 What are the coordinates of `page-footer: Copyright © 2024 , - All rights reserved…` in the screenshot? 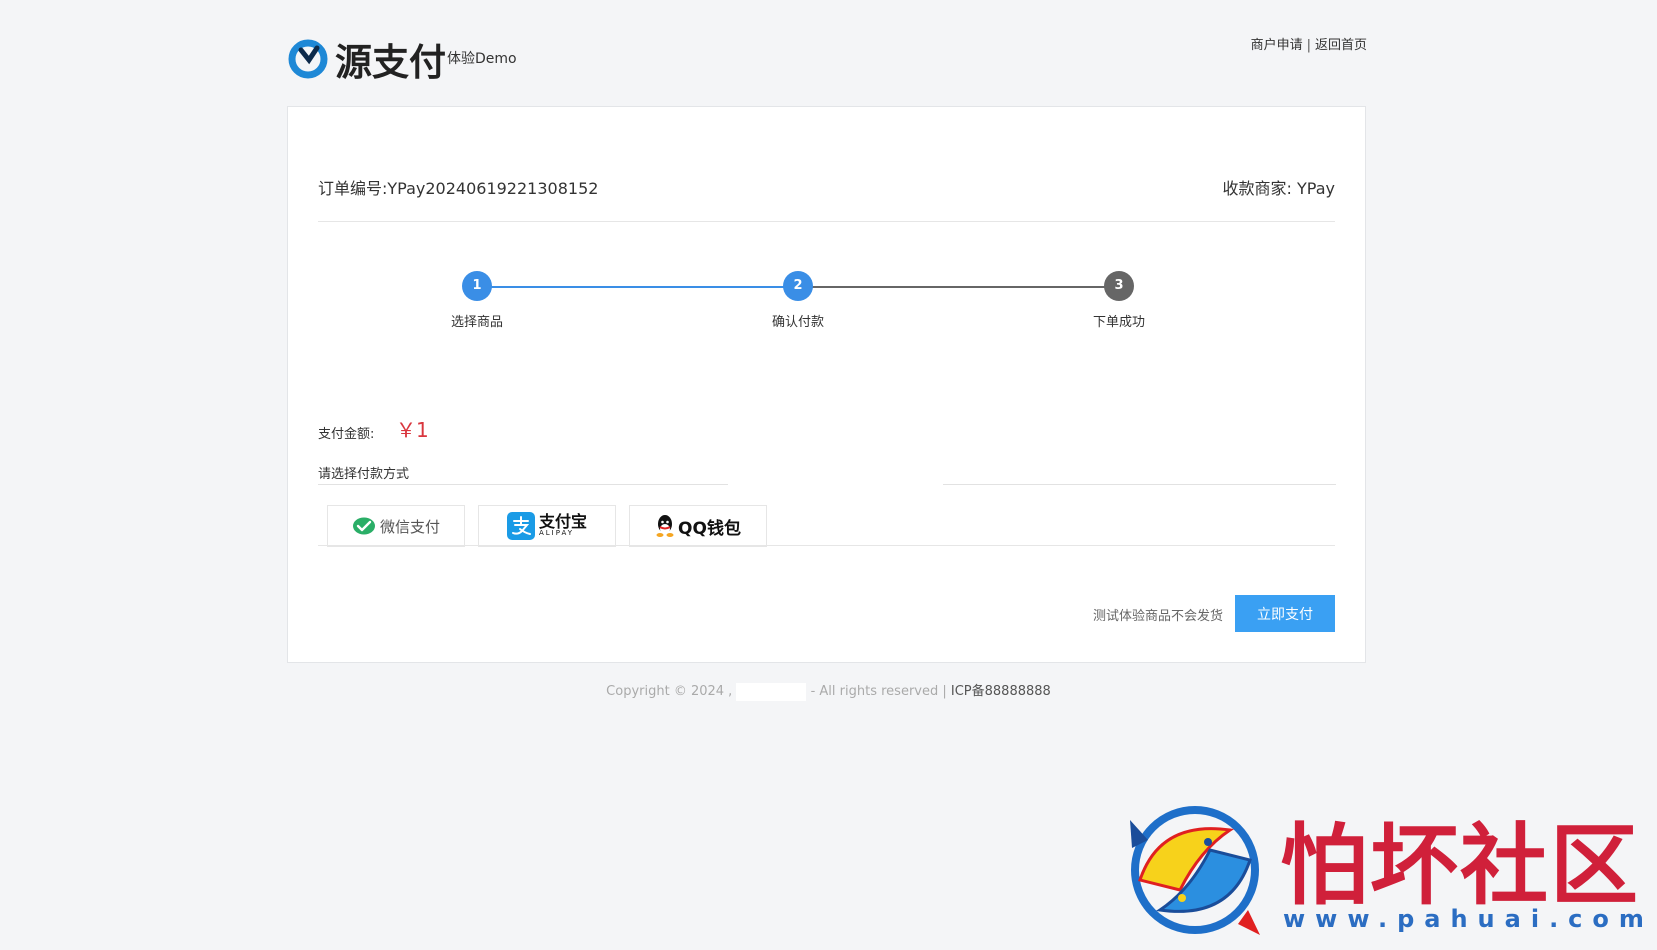 It's located at (828, 690).